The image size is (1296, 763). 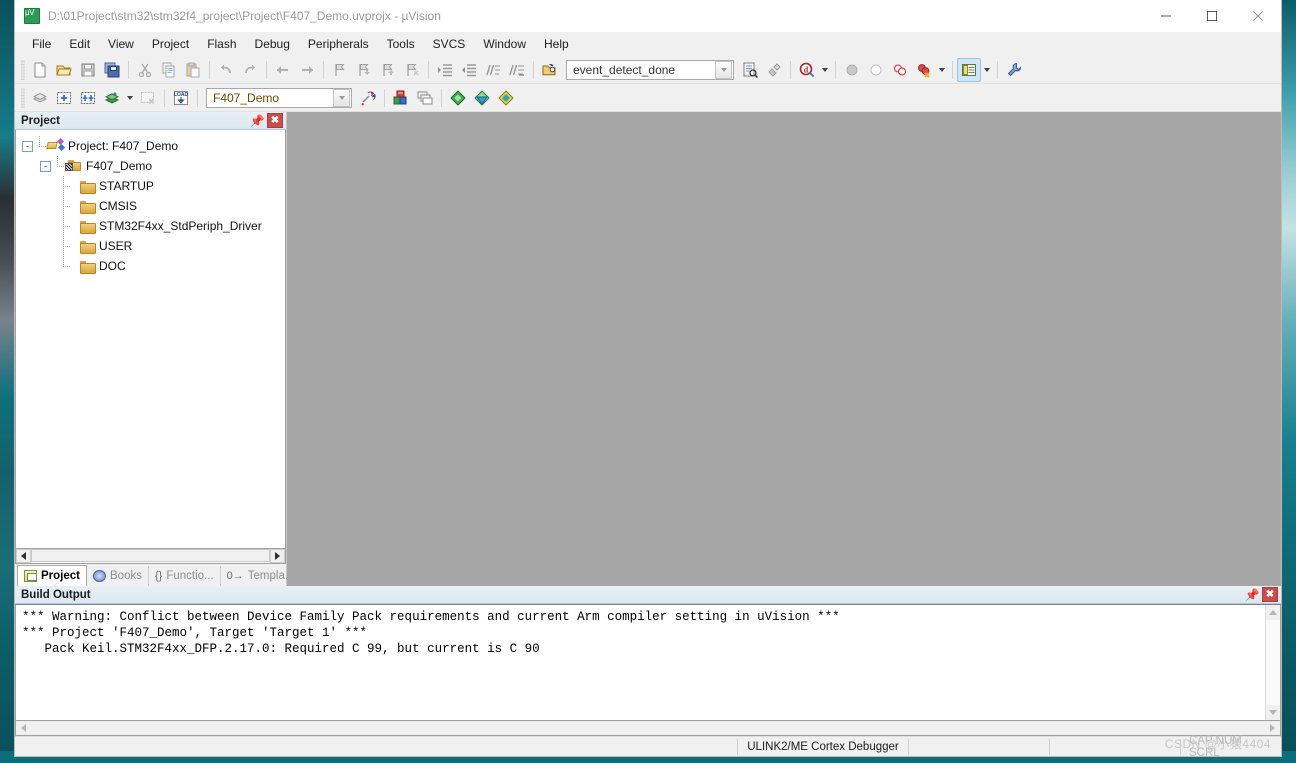 What do you see at coordinates (79, 44) in the screenshot?
I see `menu-edit: Edit` at bounding box center [79, 44].